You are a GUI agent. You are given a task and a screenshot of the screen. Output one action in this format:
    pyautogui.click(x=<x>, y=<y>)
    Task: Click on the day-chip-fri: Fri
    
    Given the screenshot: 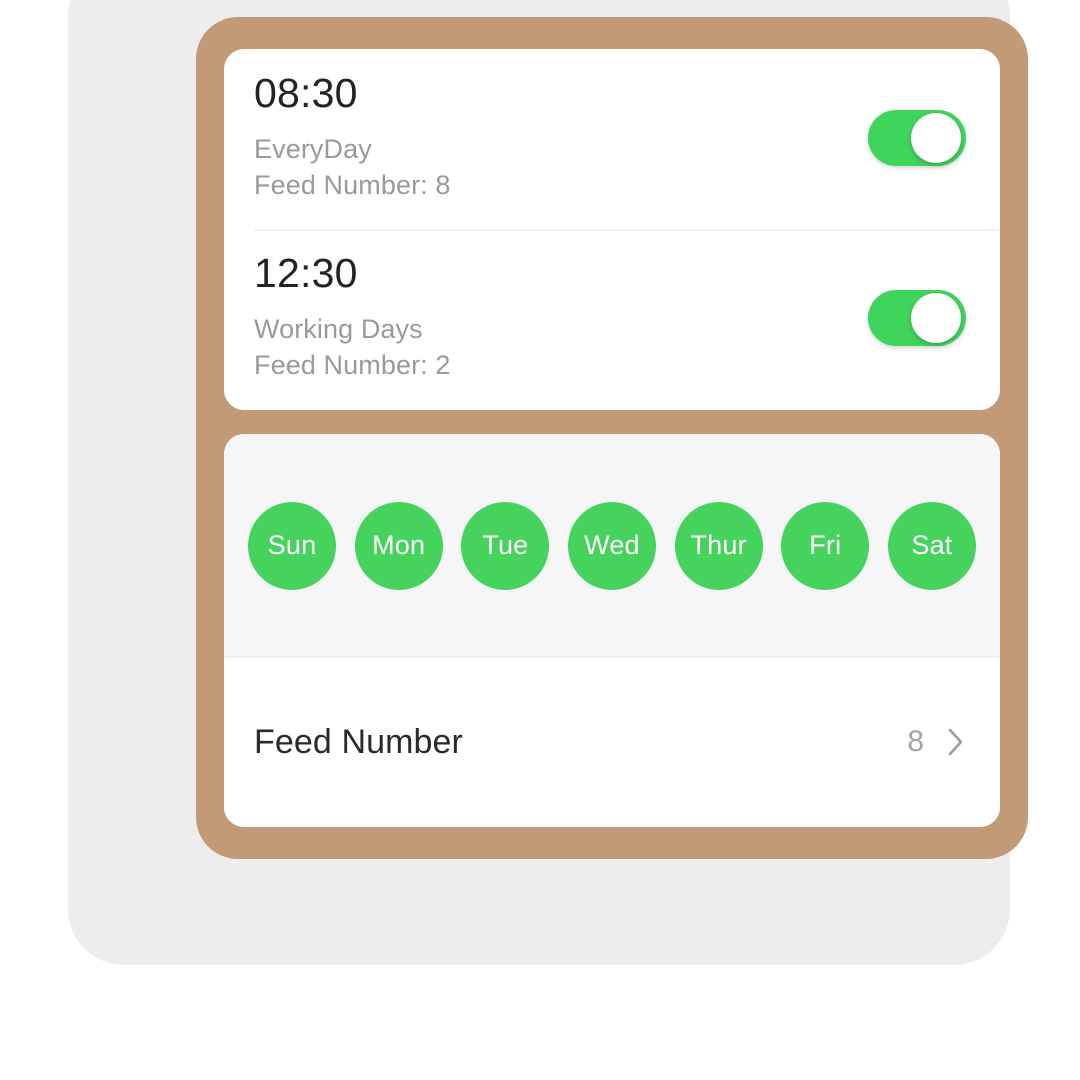 What is the action you would take?
    pyautogui.click(x=825, y=545)
    